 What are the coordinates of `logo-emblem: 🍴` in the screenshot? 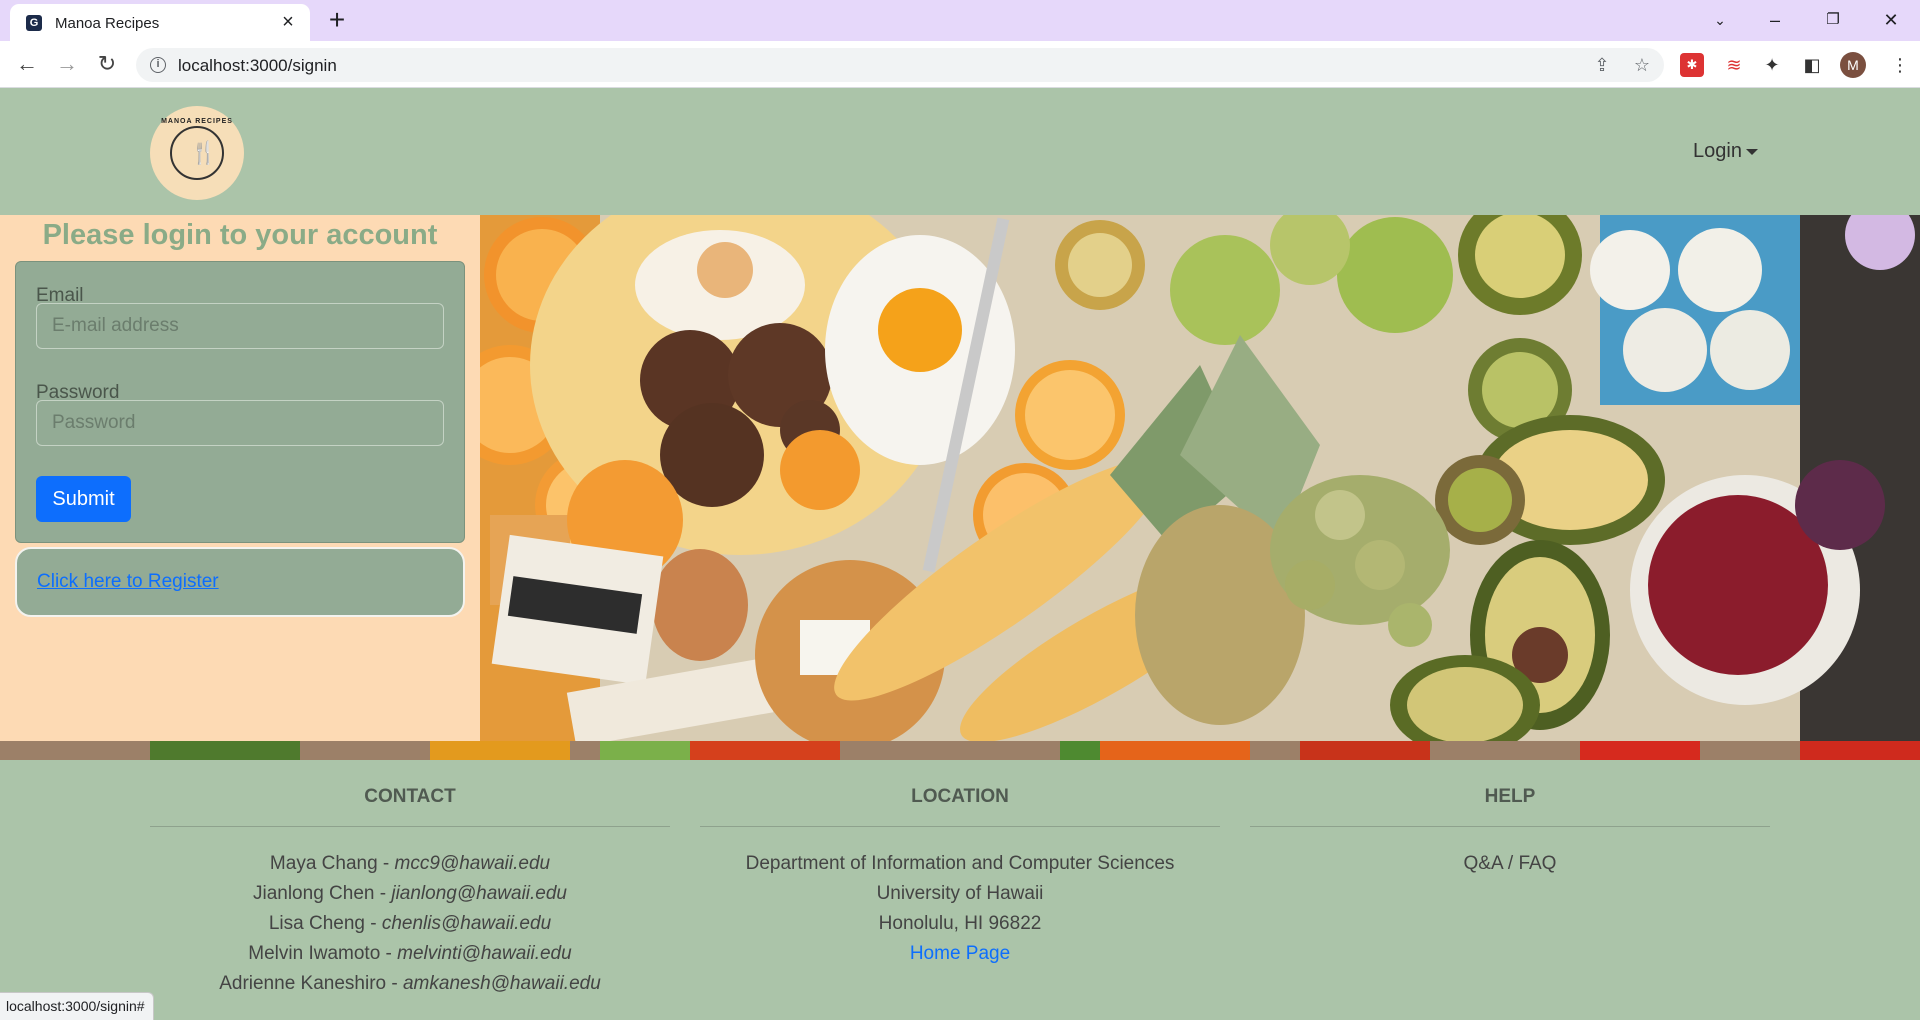 It's located at (197, 153).